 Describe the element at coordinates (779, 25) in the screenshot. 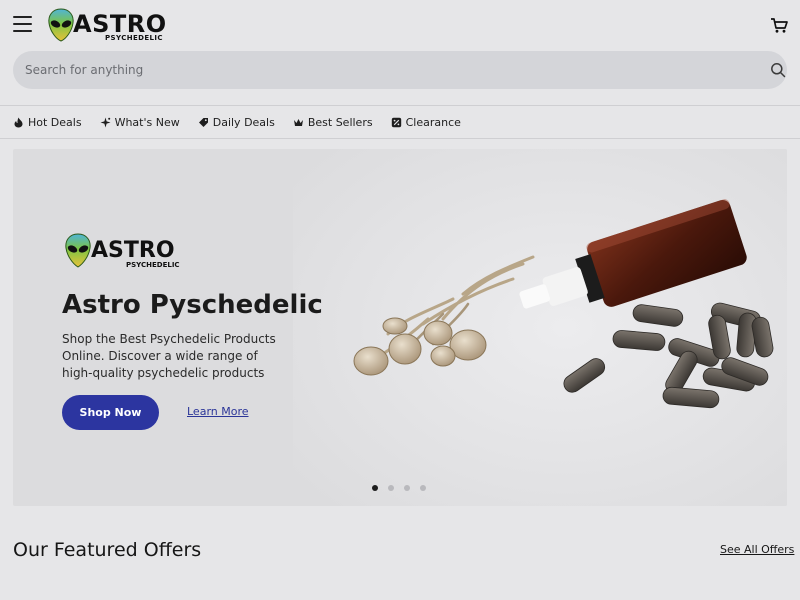

I see `shopping-cart-icon` at that location.